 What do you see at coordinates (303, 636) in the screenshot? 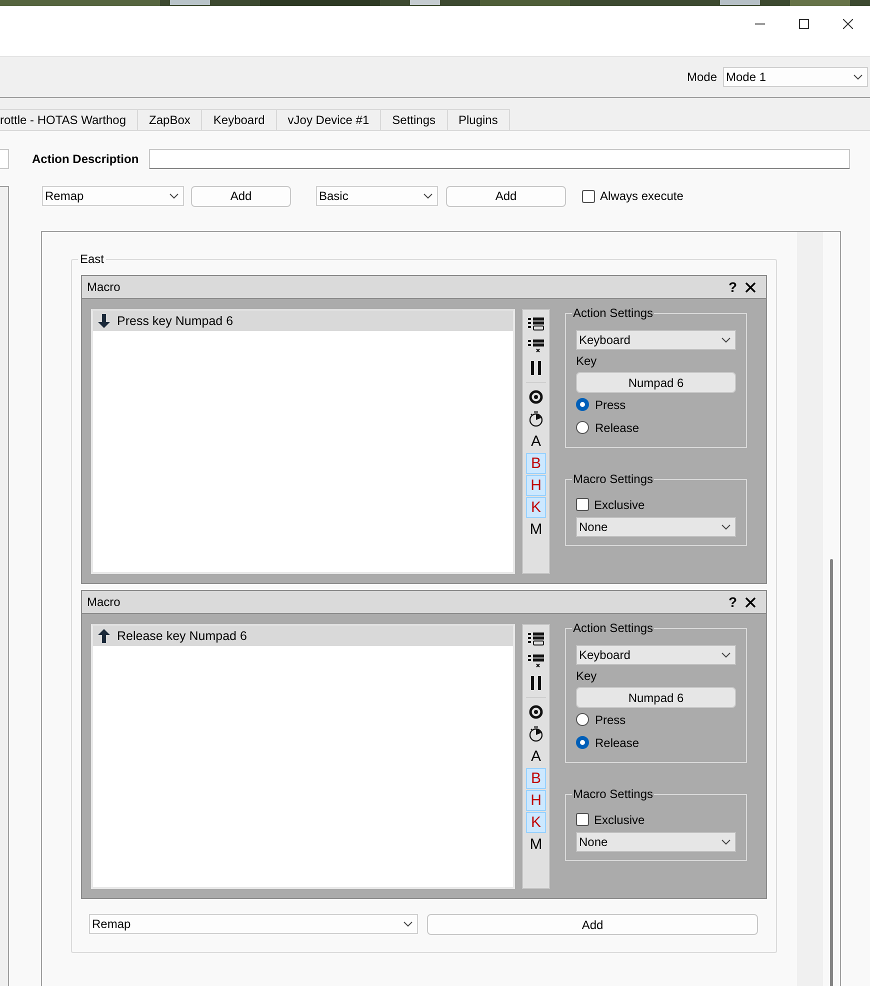
I see `list-item: Release key Numpad 6` at bounding box center [303, 636].